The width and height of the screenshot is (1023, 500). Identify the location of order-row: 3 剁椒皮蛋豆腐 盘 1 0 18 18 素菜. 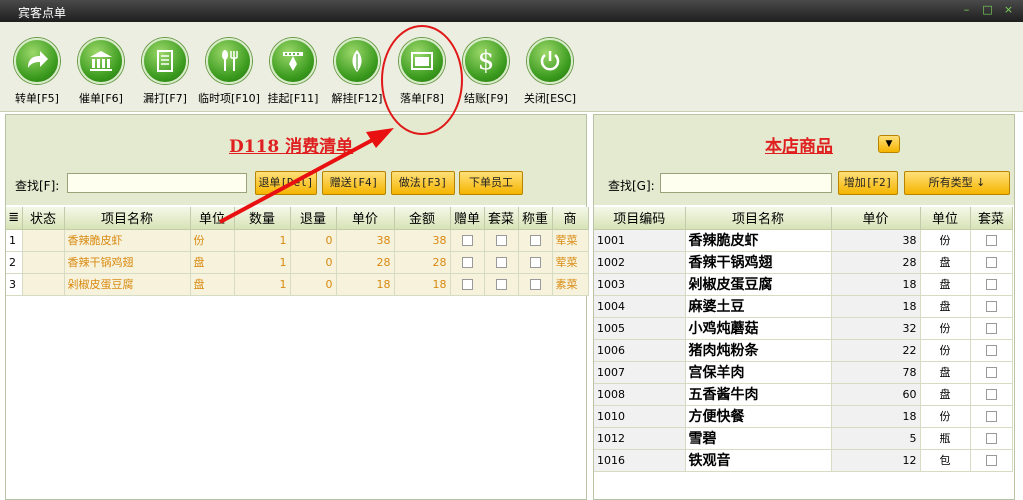
(297, 284).